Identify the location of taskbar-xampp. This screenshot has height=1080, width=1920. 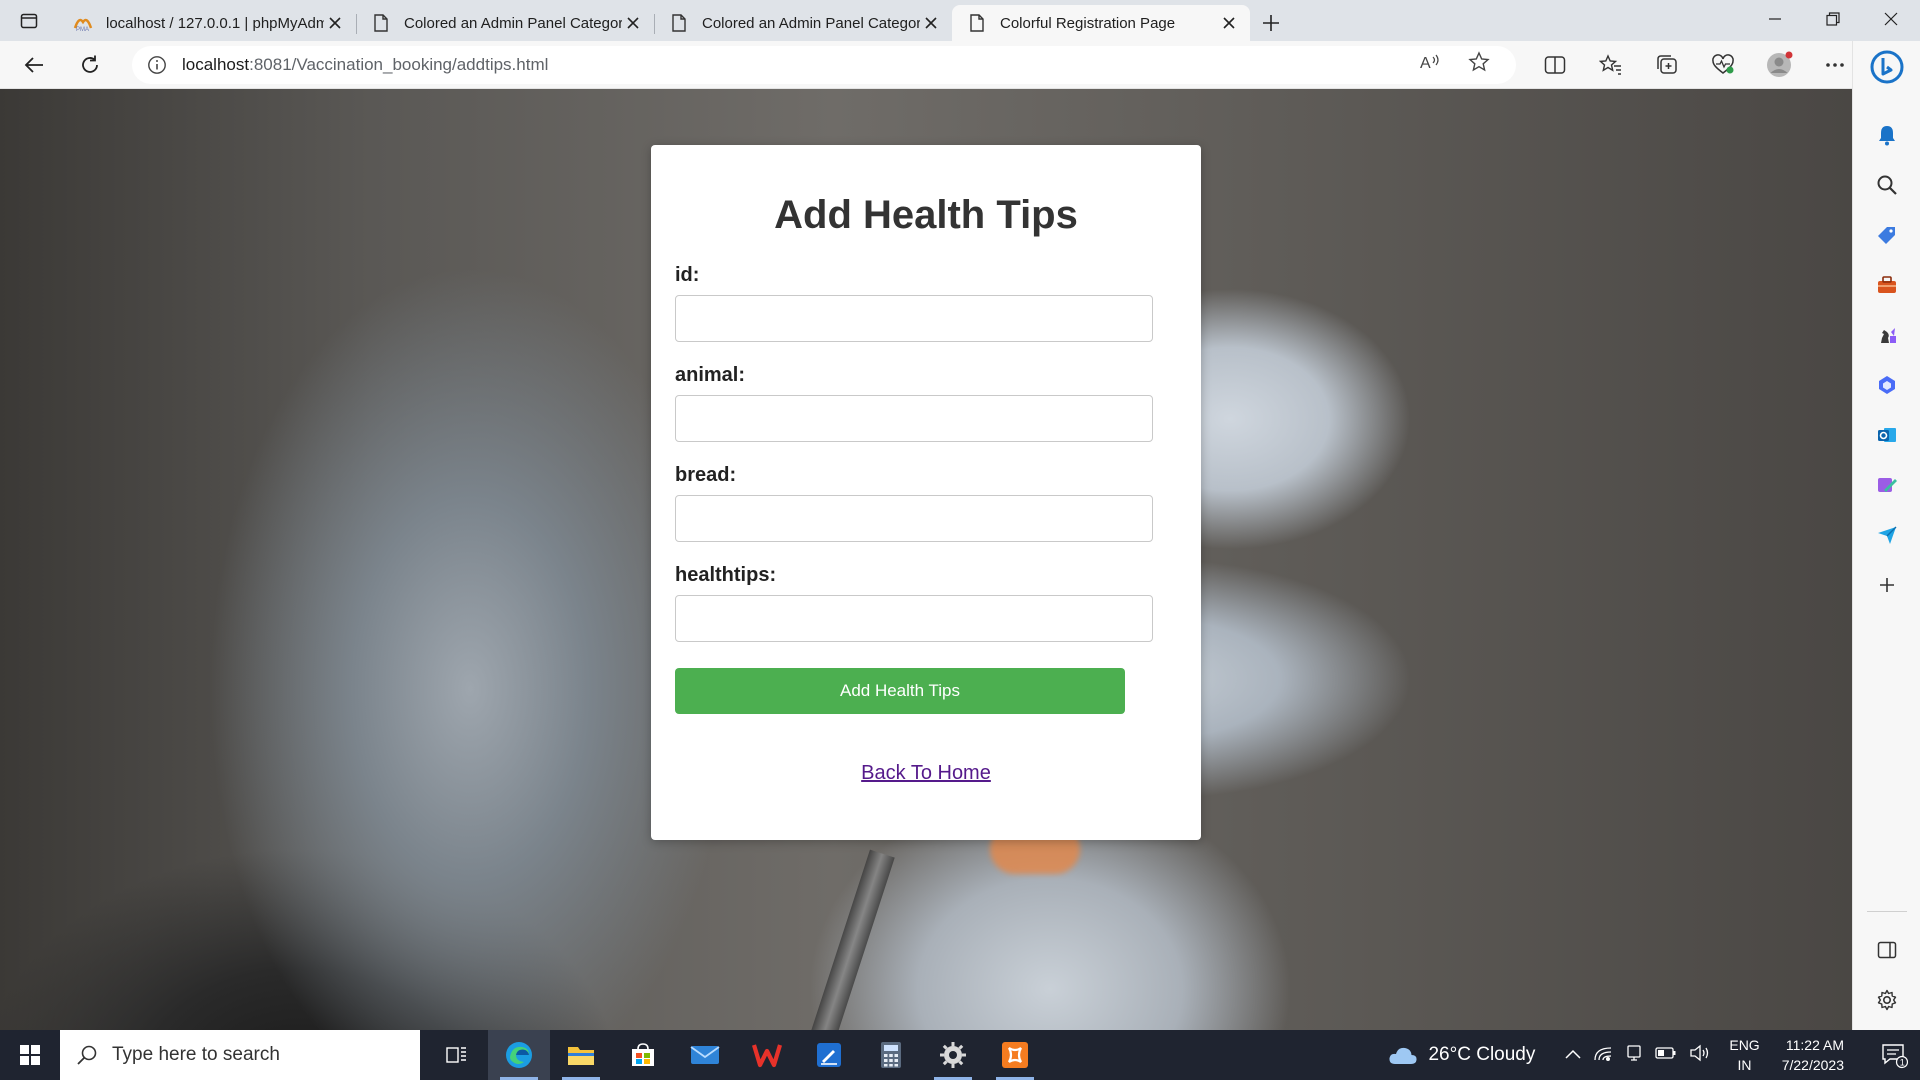
(1015, 1055).